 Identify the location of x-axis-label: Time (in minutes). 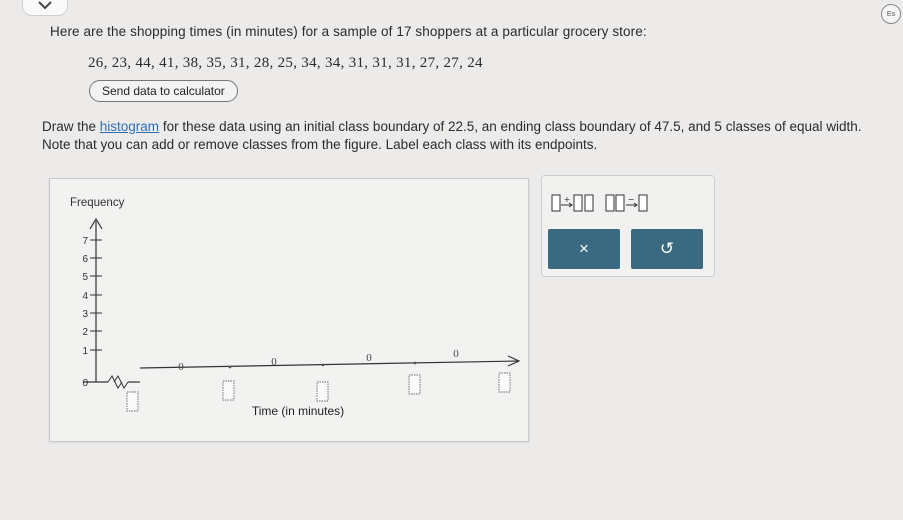
(298, 411).